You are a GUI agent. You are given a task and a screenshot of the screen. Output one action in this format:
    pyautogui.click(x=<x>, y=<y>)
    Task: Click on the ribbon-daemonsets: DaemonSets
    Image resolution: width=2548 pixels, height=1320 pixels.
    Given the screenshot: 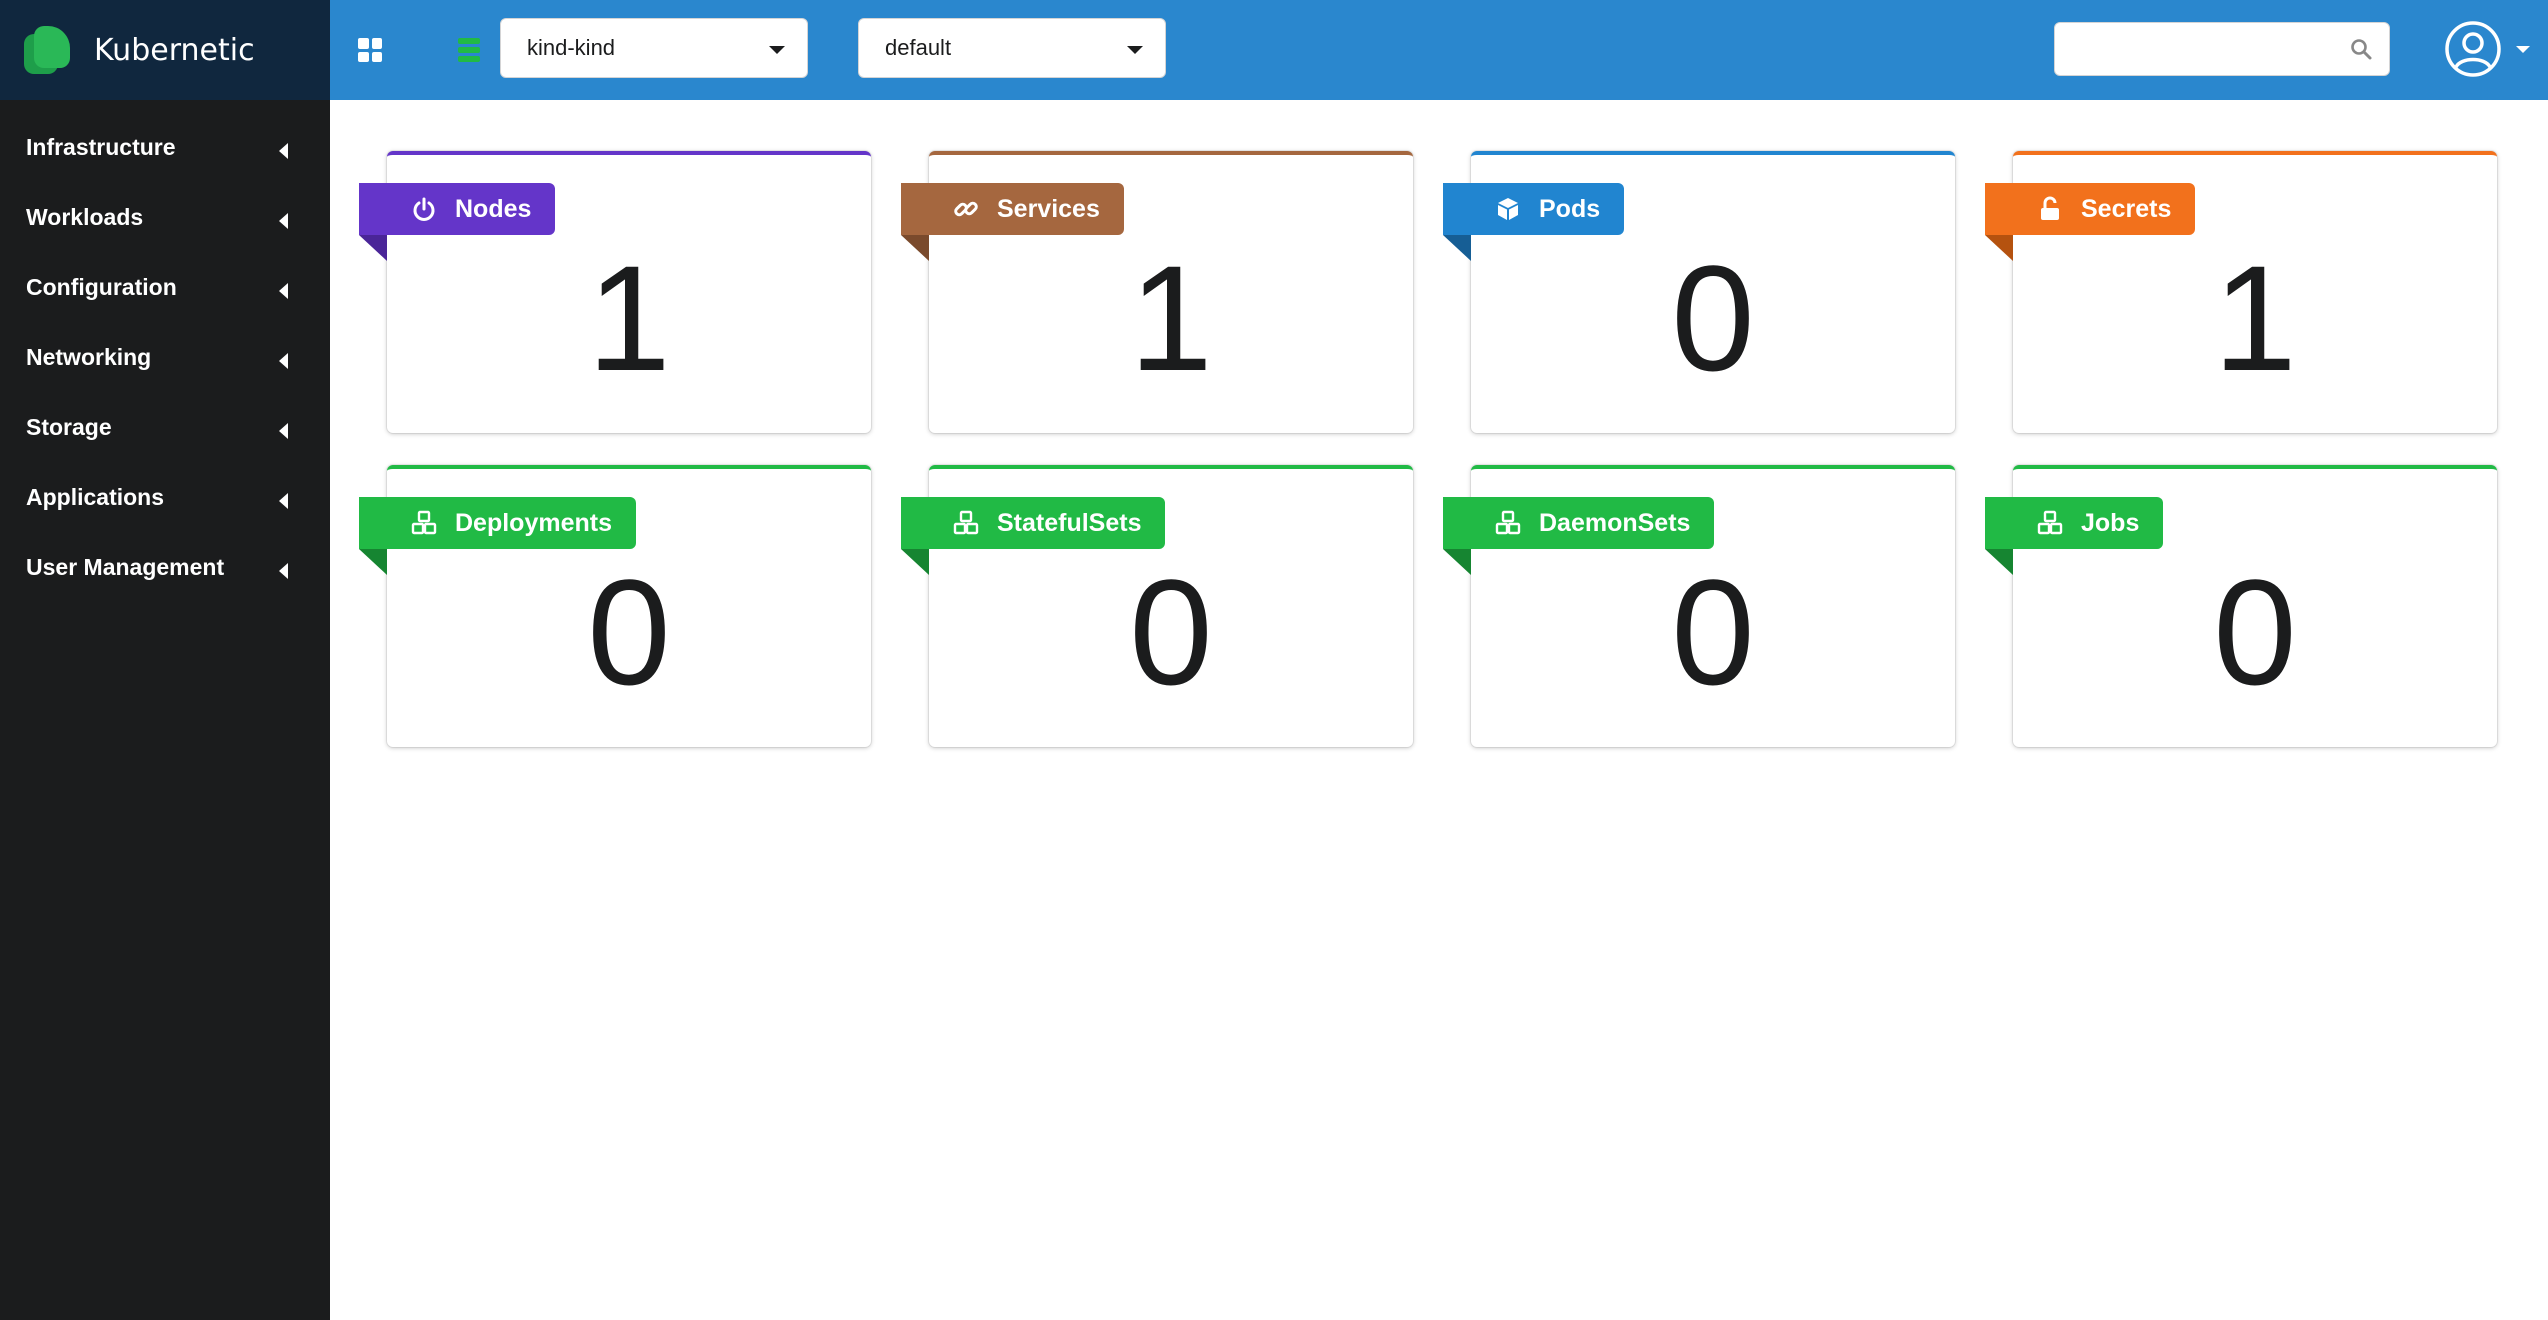 What is the action you would take?
    pyautogui.click(x=1579, y=536)
    